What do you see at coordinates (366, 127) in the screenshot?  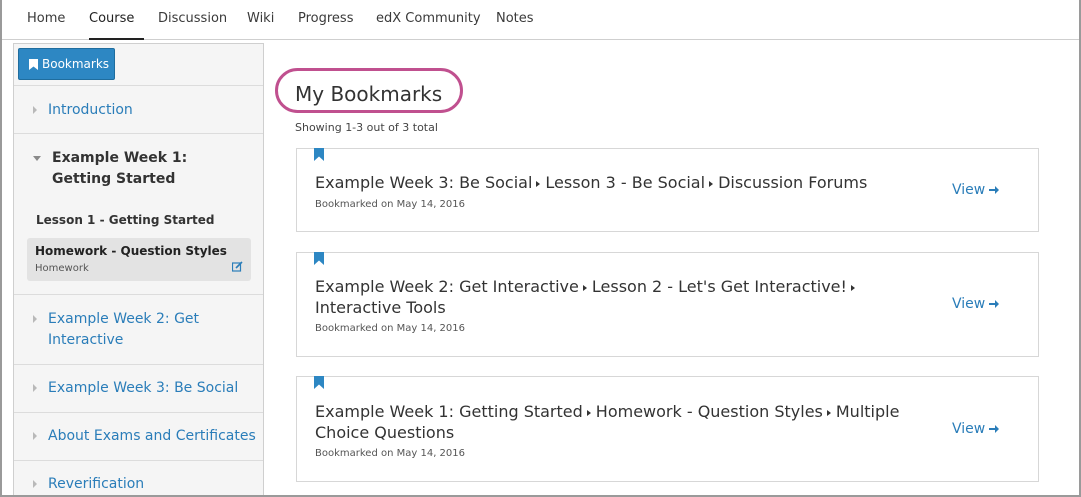 I see `results-count: Showing 1-3 out of 3 total` at bounding box center [366, 127].